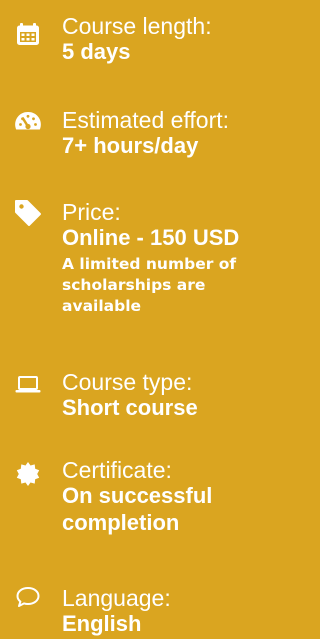  What do you see at coordinates (116, 598) in the screenshot?
I see `language-label: Language:` at bounding box center [116, 598].